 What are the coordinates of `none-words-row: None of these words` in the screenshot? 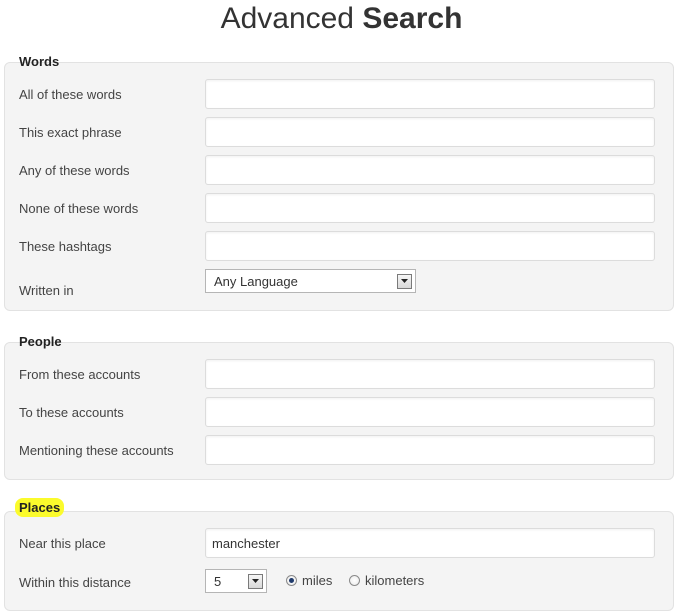 It's located at (340, 209).